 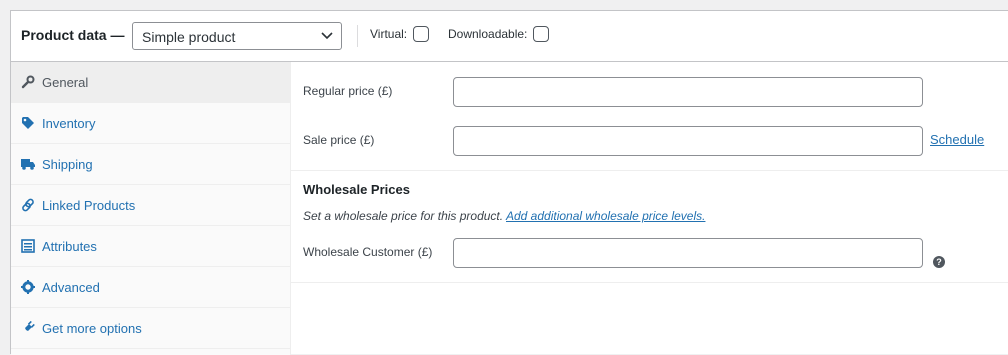 What do you see at coordinates (151, 164) in the screenshot?
I see `tab-shipping: Shipping` at bounding box center [151, 164].